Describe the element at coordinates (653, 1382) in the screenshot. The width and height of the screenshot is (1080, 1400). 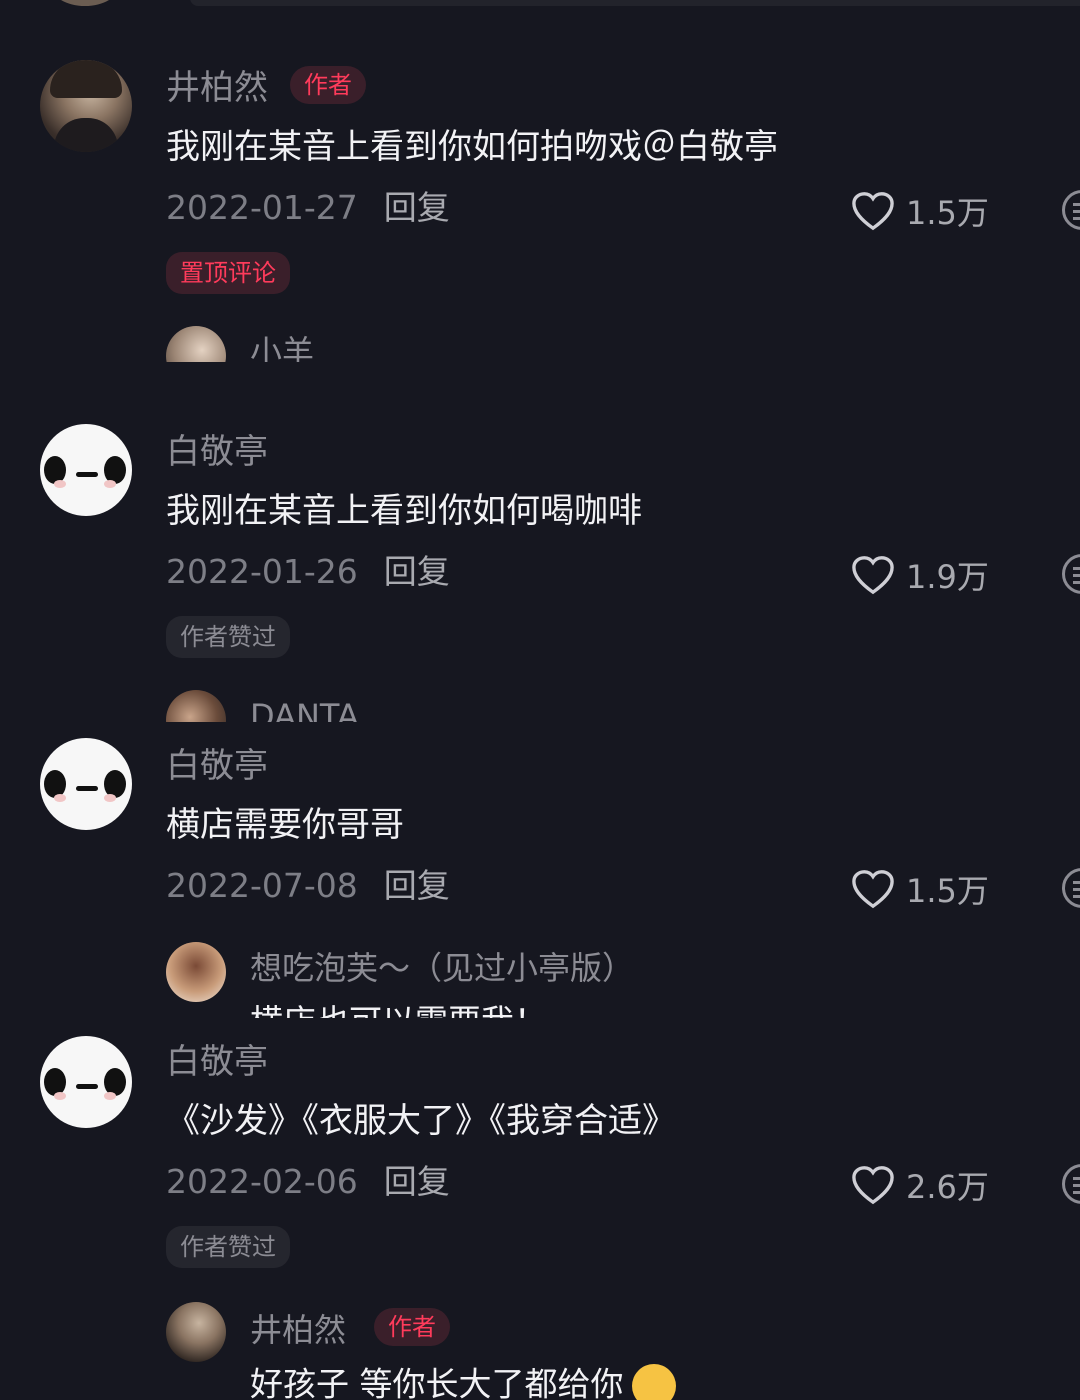
I see `upside-down-face-emoji` at that location.